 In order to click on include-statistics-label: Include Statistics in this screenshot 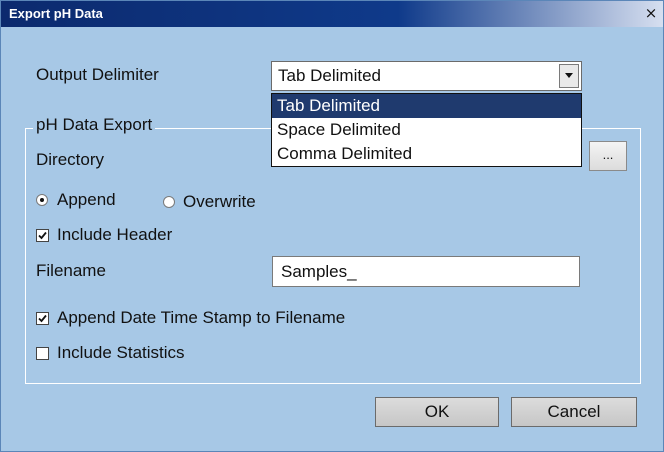, I will do `click(121, 353)`.